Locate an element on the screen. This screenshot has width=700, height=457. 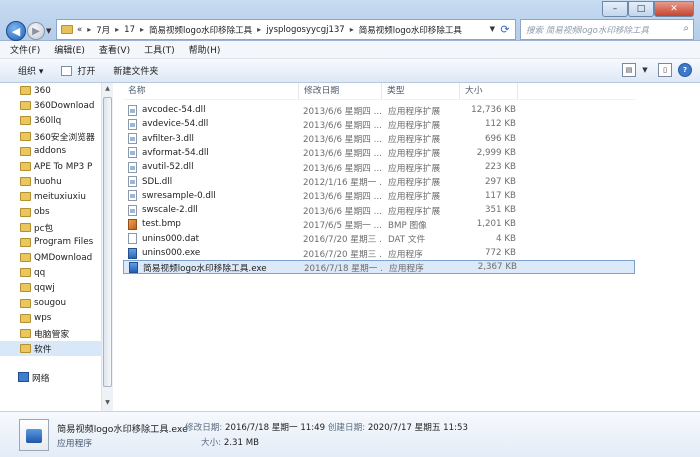
nav-folder-item: 360 is located at coordinates (56, 90).